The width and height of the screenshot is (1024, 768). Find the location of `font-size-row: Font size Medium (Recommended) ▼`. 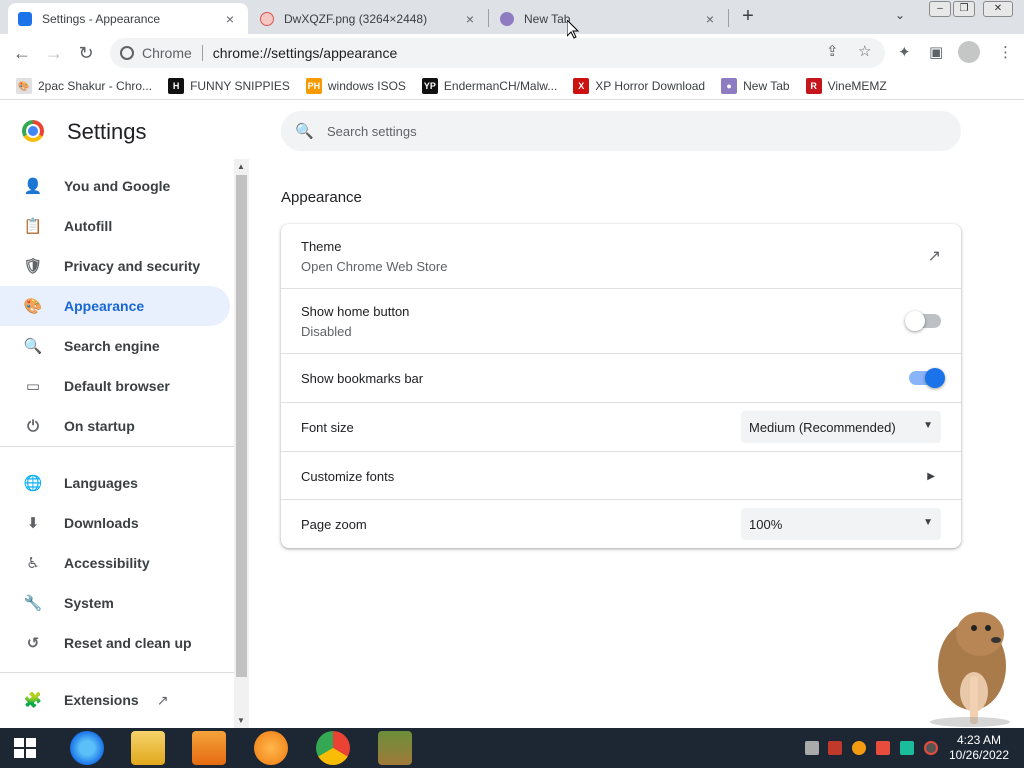

font-size-row: Font size Medium (Recommended) ▼ is located at coordinates (621, 427).